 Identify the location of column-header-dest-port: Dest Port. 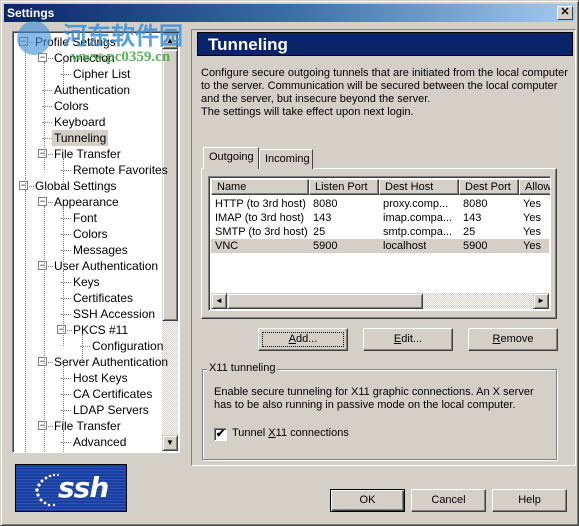
(489, 187).